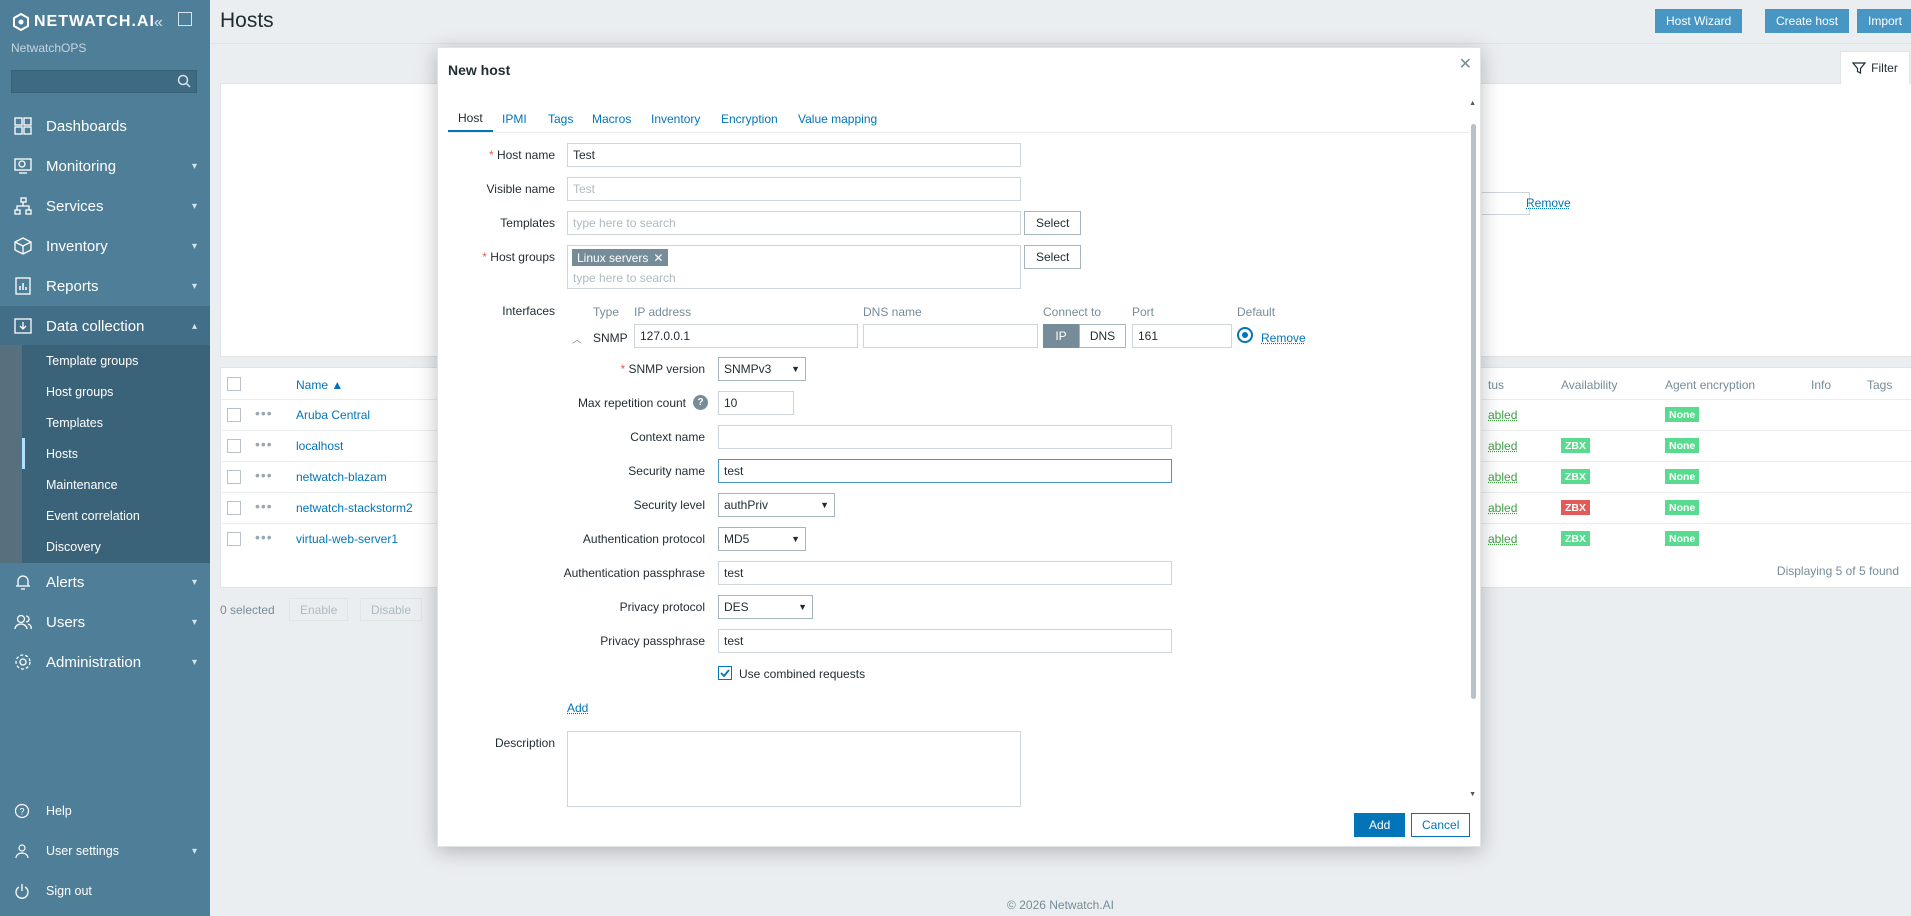 The image size is (1911, 916). I want to click on tab-macros: Macros, so click(611, 119).